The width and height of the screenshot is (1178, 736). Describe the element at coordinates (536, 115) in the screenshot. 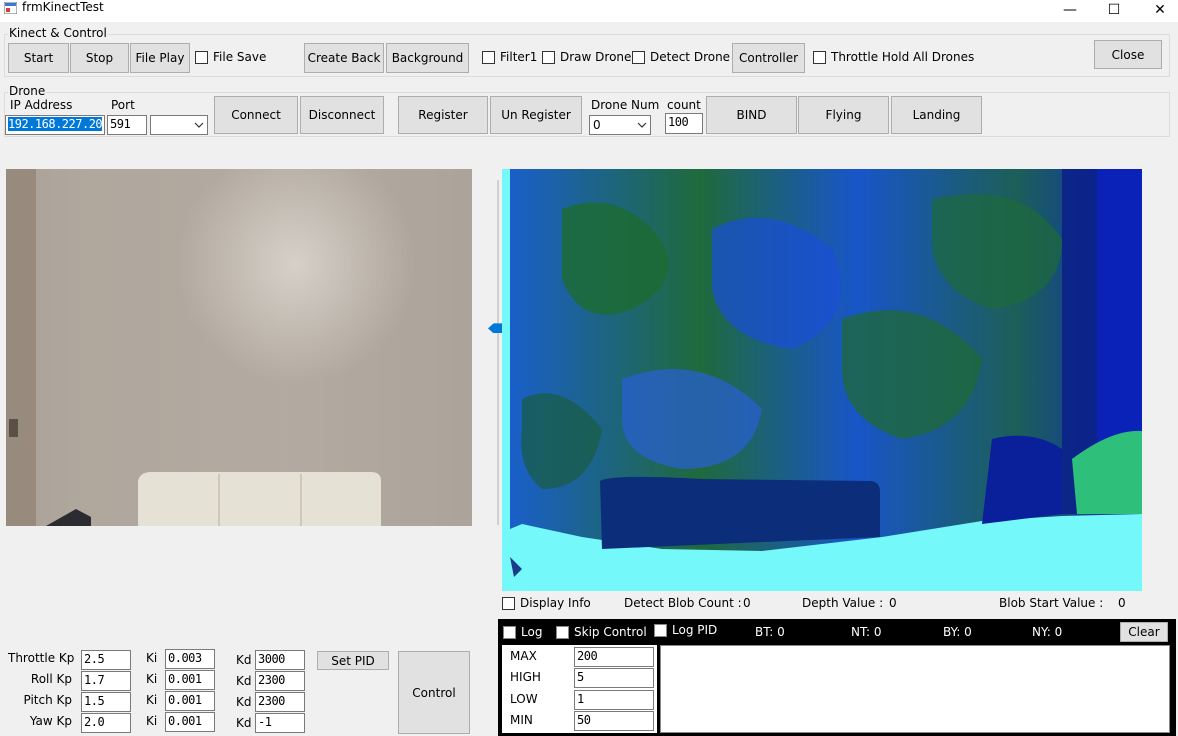

I see `unregister-button: Un Register` at that location.